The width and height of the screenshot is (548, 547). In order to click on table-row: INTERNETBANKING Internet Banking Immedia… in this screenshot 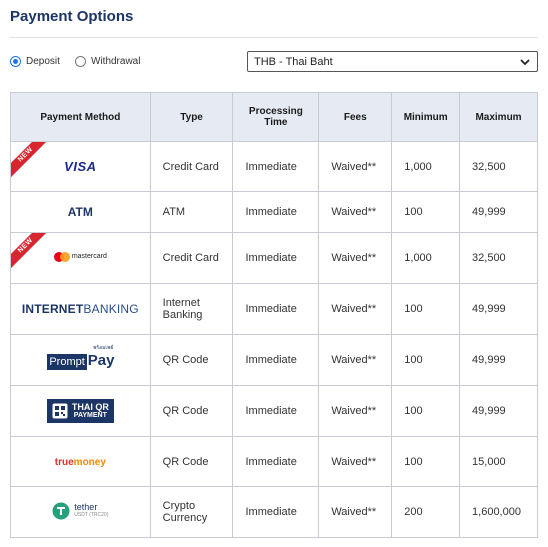, I will do `click(274, 309)`.